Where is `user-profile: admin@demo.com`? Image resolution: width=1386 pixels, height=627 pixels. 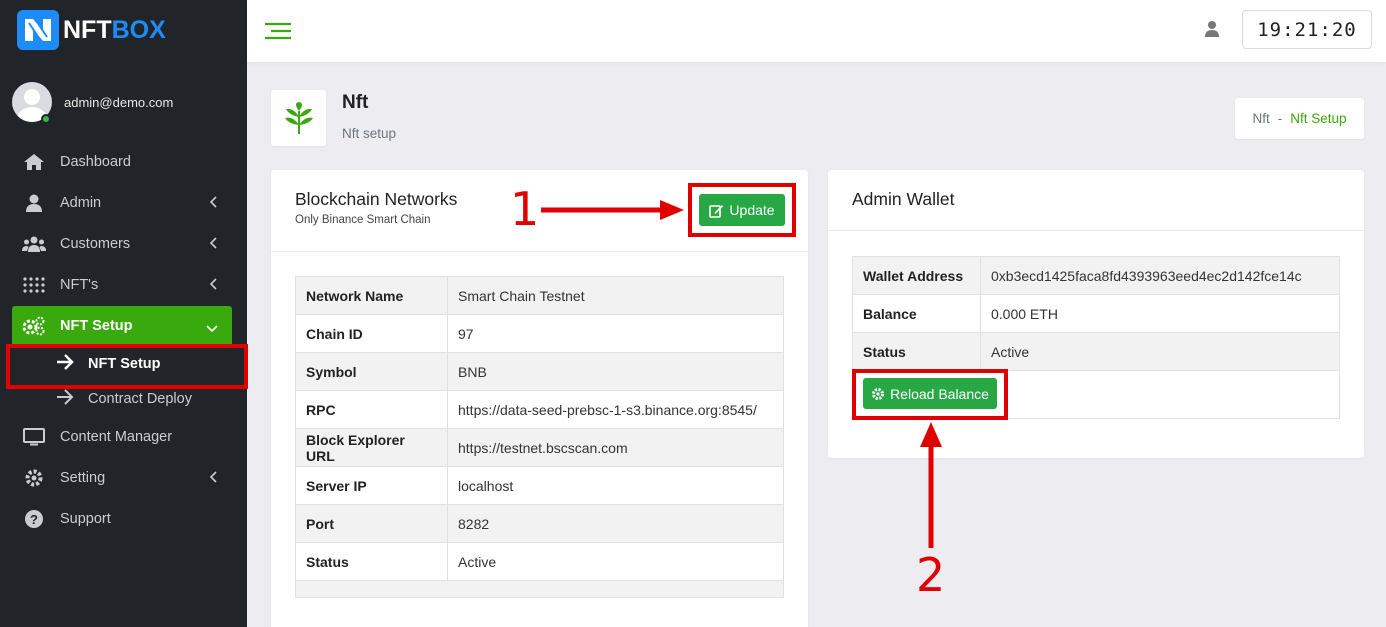
user-profile: admin@demo.com is located at coordinates (92, 102).